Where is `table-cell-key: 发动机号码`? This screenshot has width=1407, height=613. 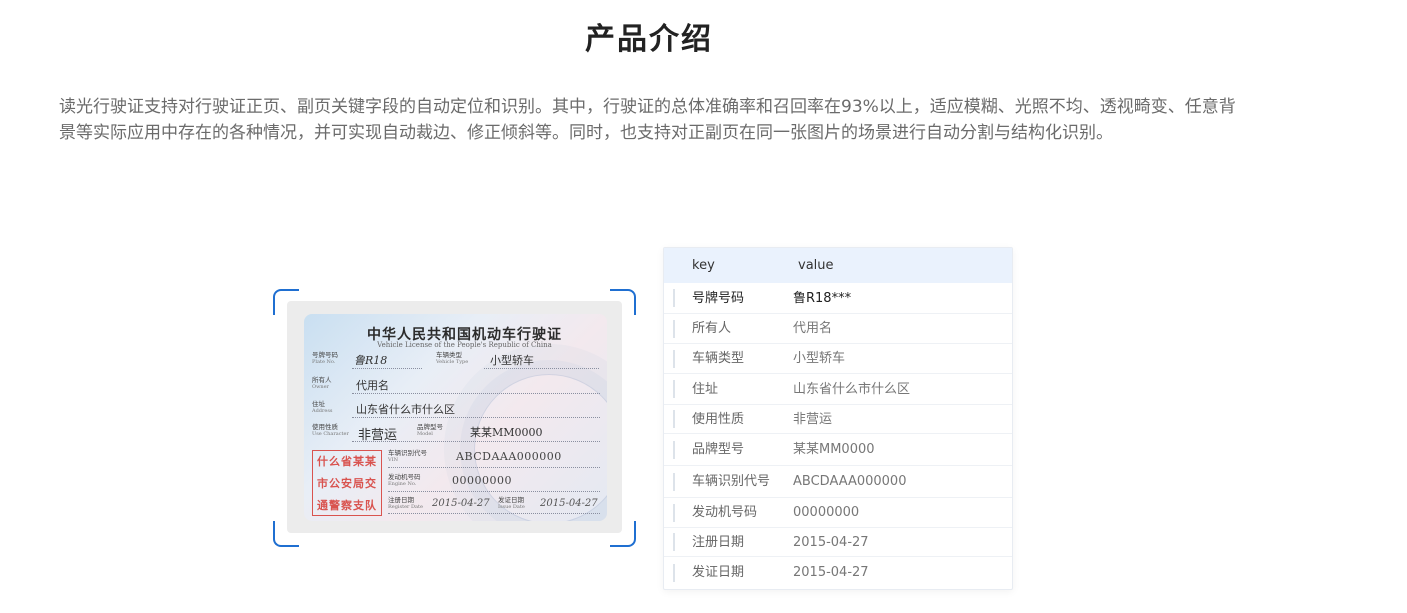
table-cell-key: 发动机号码 is located at coordinates (725, 512).